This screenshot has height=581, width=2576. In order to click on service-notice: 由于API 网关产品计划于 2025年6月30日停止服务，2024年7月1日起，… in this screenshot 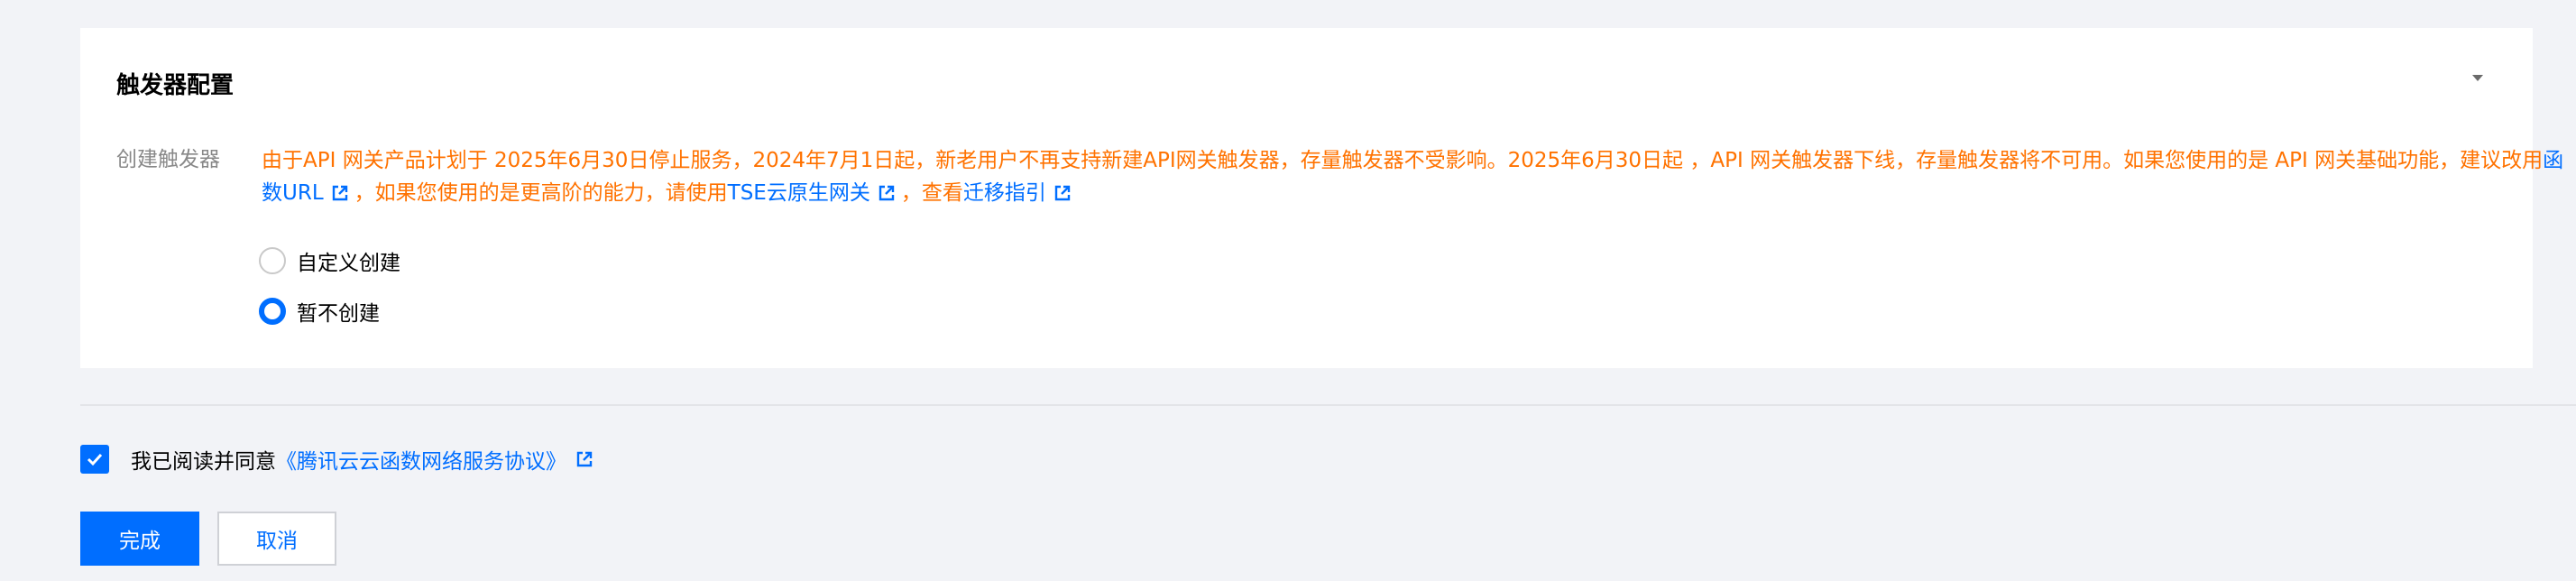, I will do `click(1417, 176)`.